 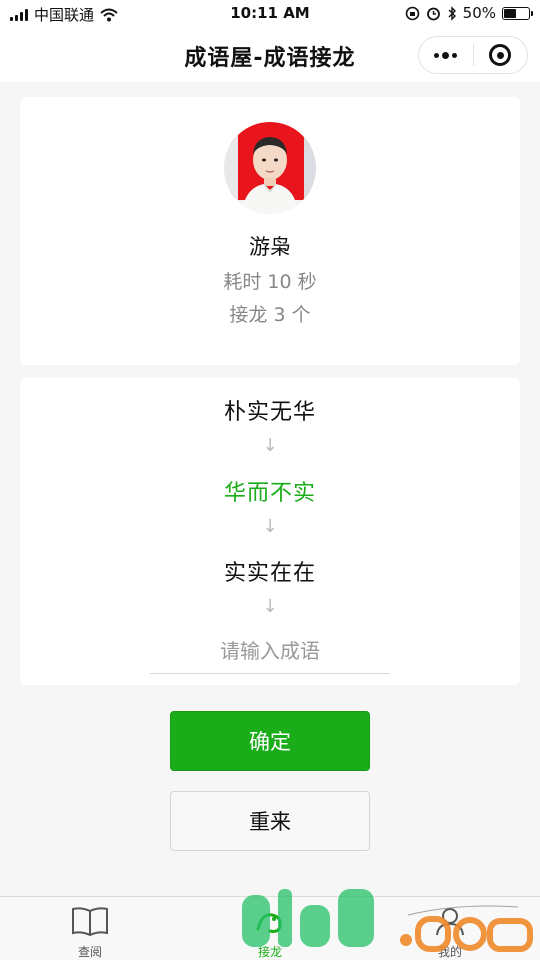 What do you see at coordinates (446, 55) in the screenshot?
I see `more-button` at bounding box center [446, 55].